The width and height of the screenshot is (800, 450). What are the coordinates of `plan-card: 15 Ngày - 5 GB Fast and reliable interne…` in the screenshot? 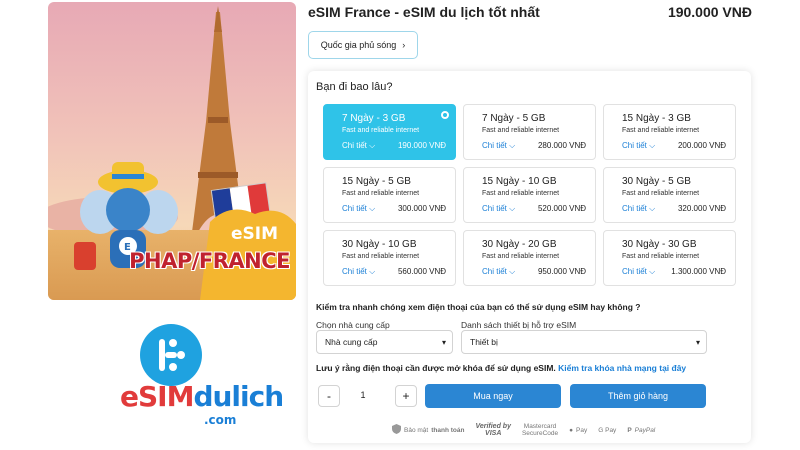 It's located at (389, 195).